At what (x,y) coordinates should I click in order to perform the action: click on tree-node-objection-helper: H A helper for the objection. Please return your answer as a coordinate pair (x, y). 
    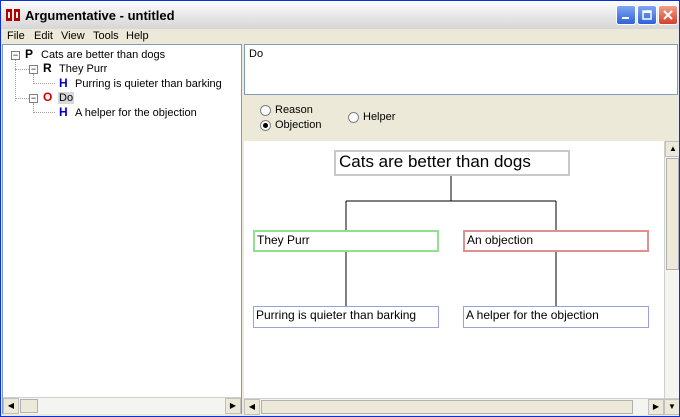
    Looking at the image, I should click on (122, 112).